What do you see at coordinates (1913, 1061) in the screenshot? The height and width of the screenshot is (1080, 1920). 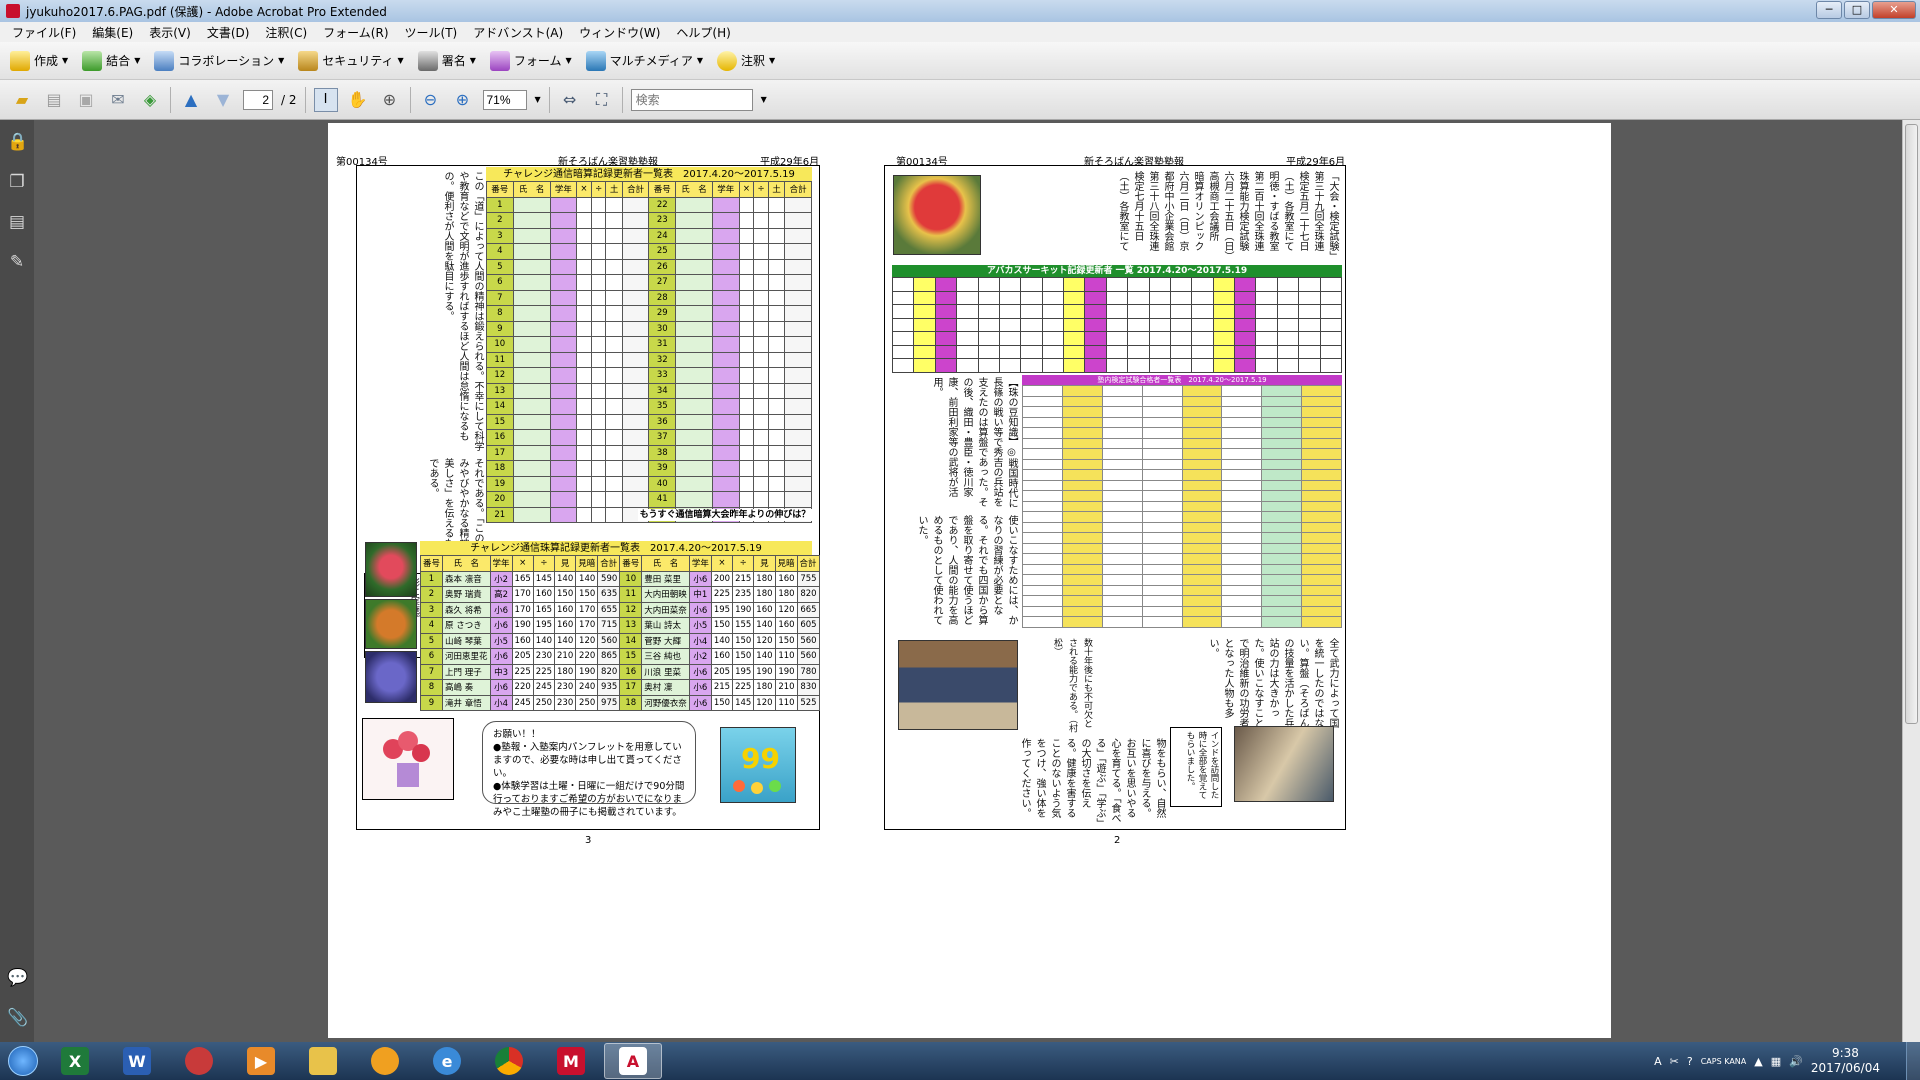 I see `show-desktop-button` at bounding box center [1913, 1061].